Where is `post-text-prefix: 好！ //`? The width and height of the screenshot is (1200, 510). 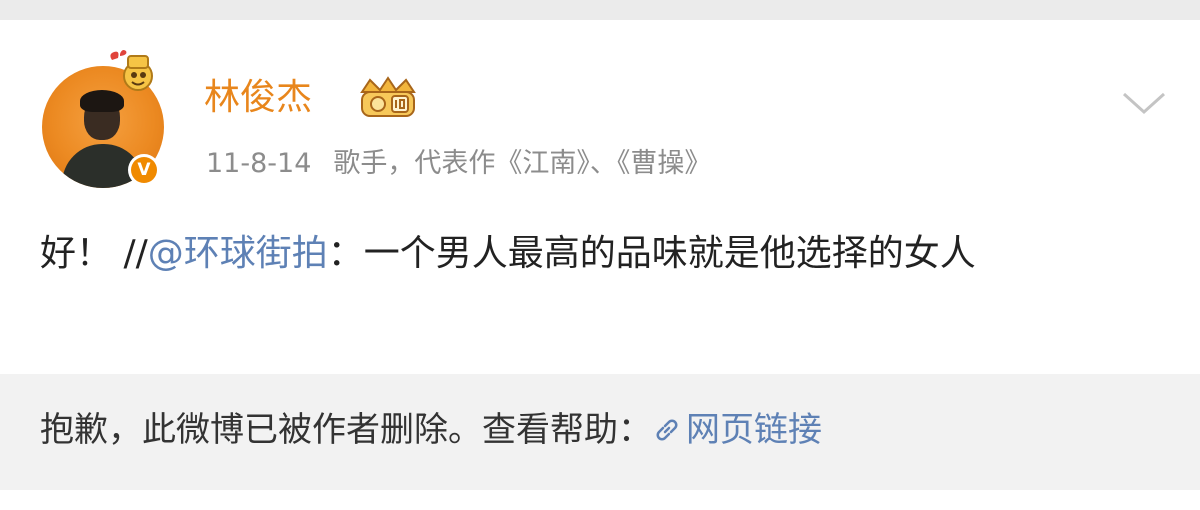
post-text-prefix: 好！ // is located at coordinates (94, 253).